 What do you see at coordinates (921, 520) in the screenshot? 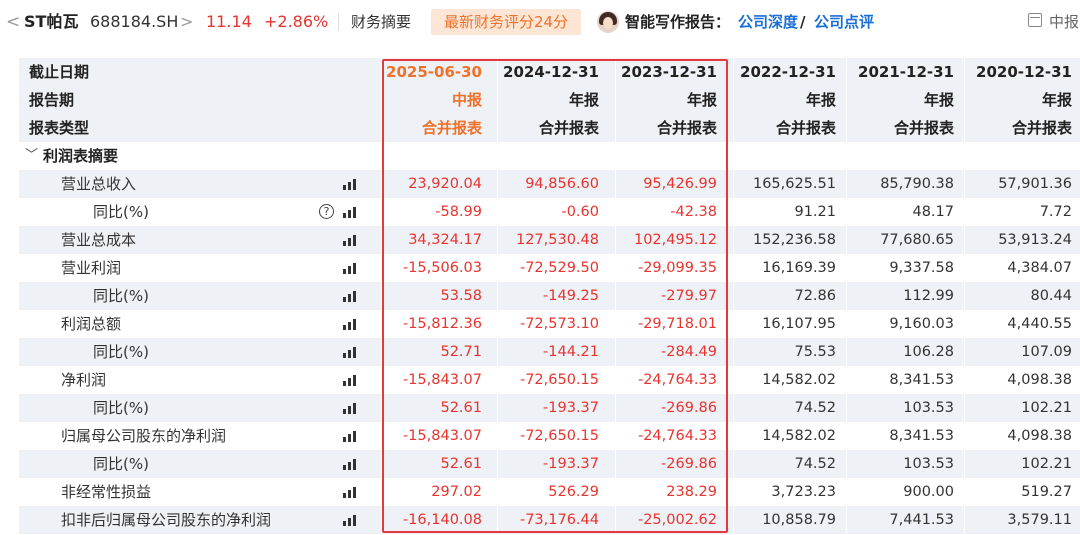
I see `table-cell: 7,441.53` at bounding box center [921, 520].